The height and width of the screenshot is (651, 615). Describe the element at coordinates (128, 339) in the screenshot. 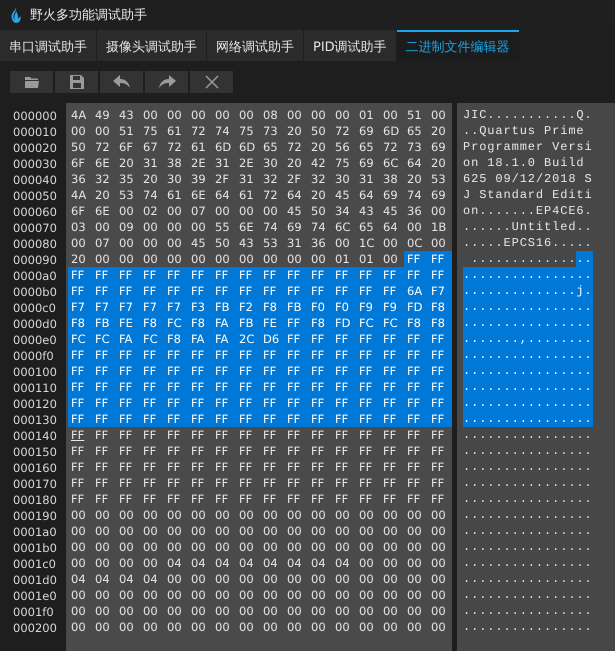

I see `hex-byte: FA` at that location.